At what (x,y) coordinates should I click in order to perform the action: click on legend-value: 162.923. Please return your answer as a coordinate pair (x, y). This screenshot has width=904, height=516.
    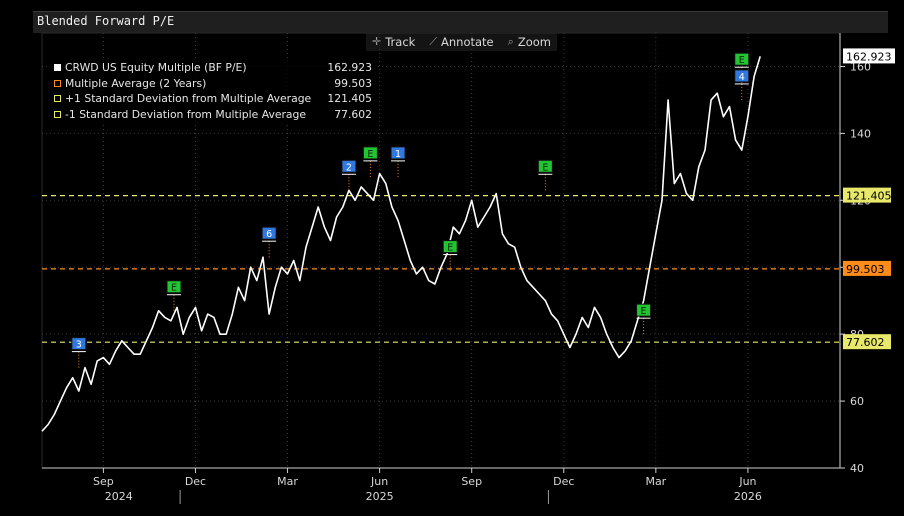
    Looking at the image, I should click on (349, 67).